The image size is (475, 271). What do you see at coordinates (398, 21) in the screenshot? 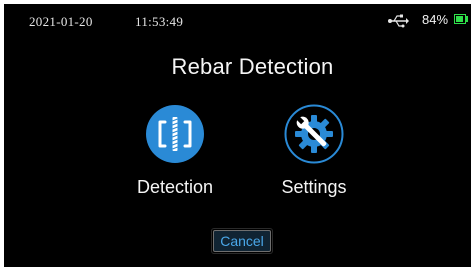
I see `usb-icon` at bounding box center [398, 21].